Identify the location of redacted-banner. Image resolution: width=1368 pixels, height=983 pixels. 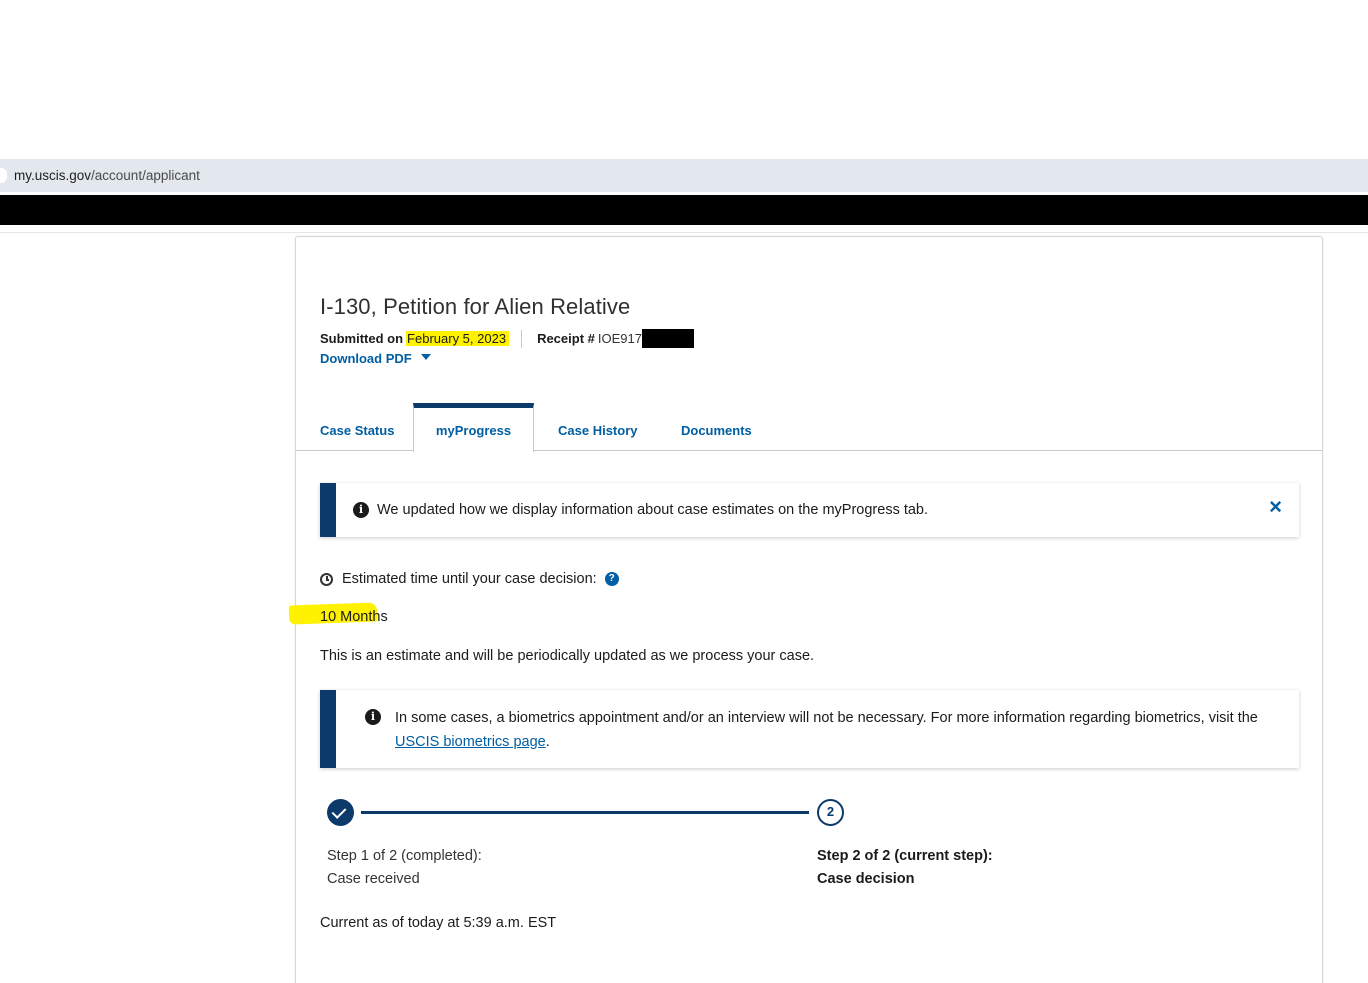
(684, 210).